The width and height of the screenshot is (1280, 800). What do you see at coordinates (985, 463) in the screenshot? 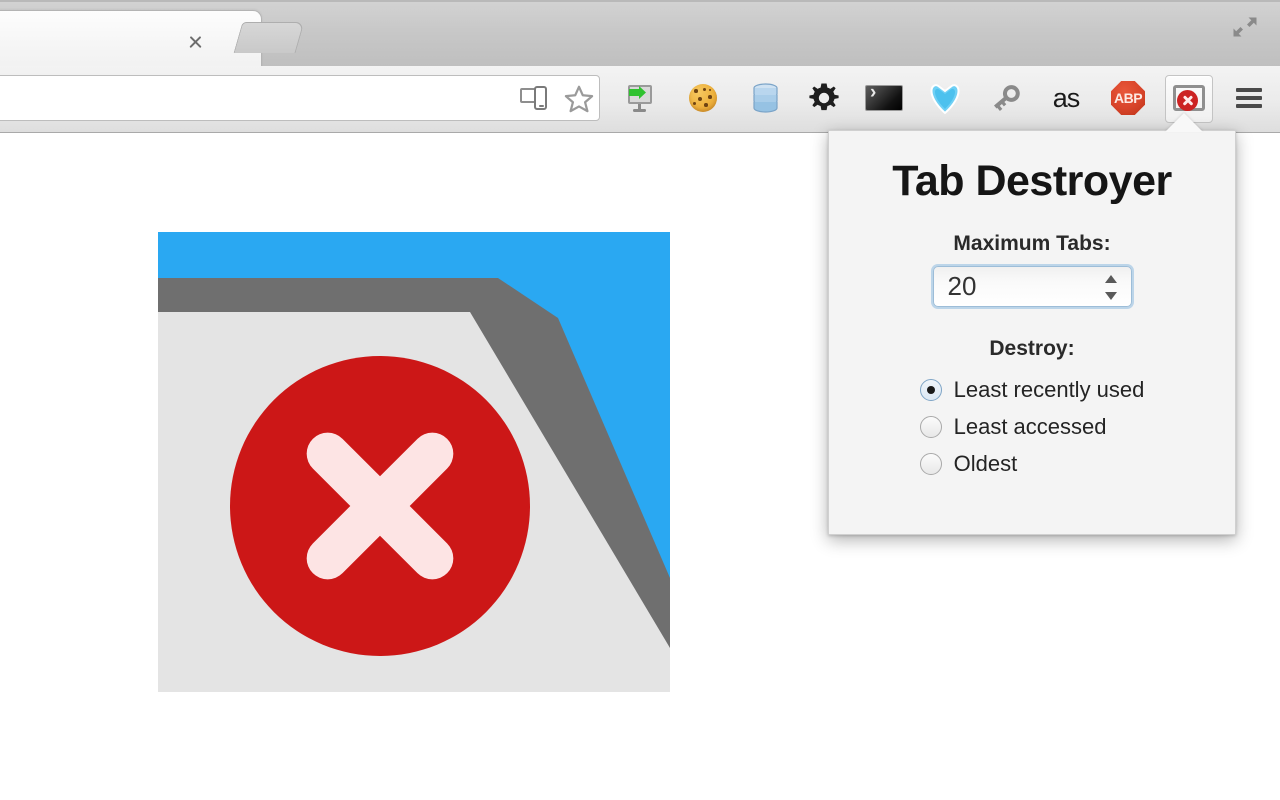
I see `radio-label: Oldest` at bounding box center [985, 463].